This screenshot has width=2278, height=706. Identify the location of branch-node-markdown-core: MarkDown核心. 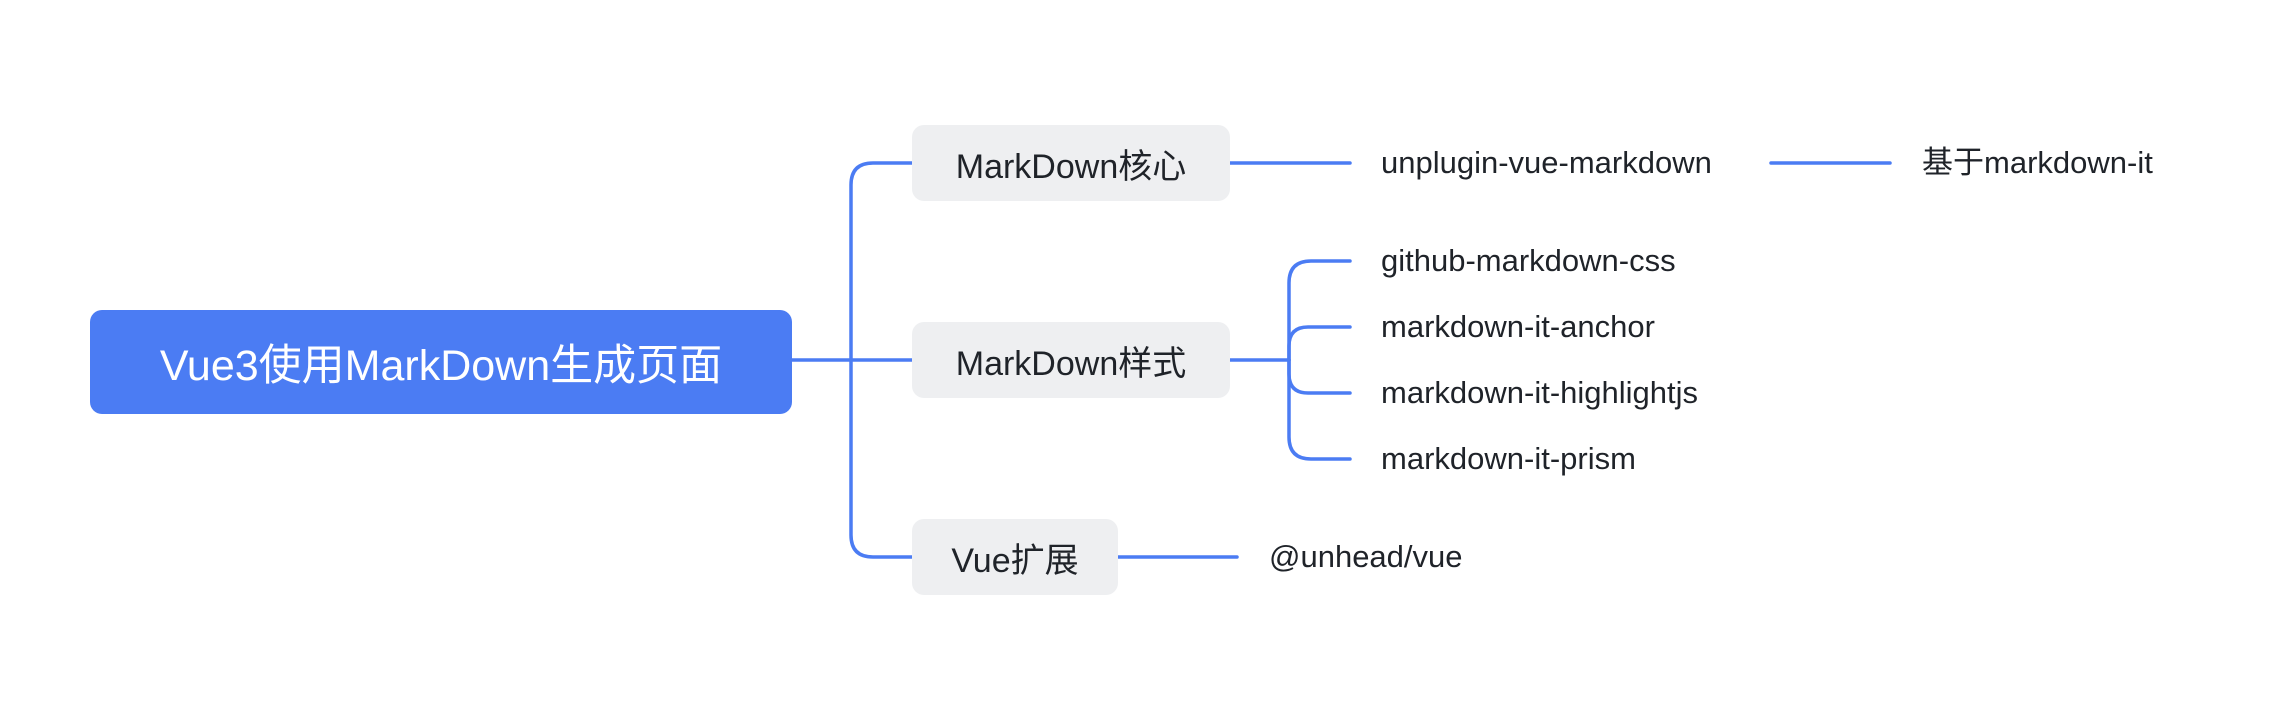
(1071, 163).